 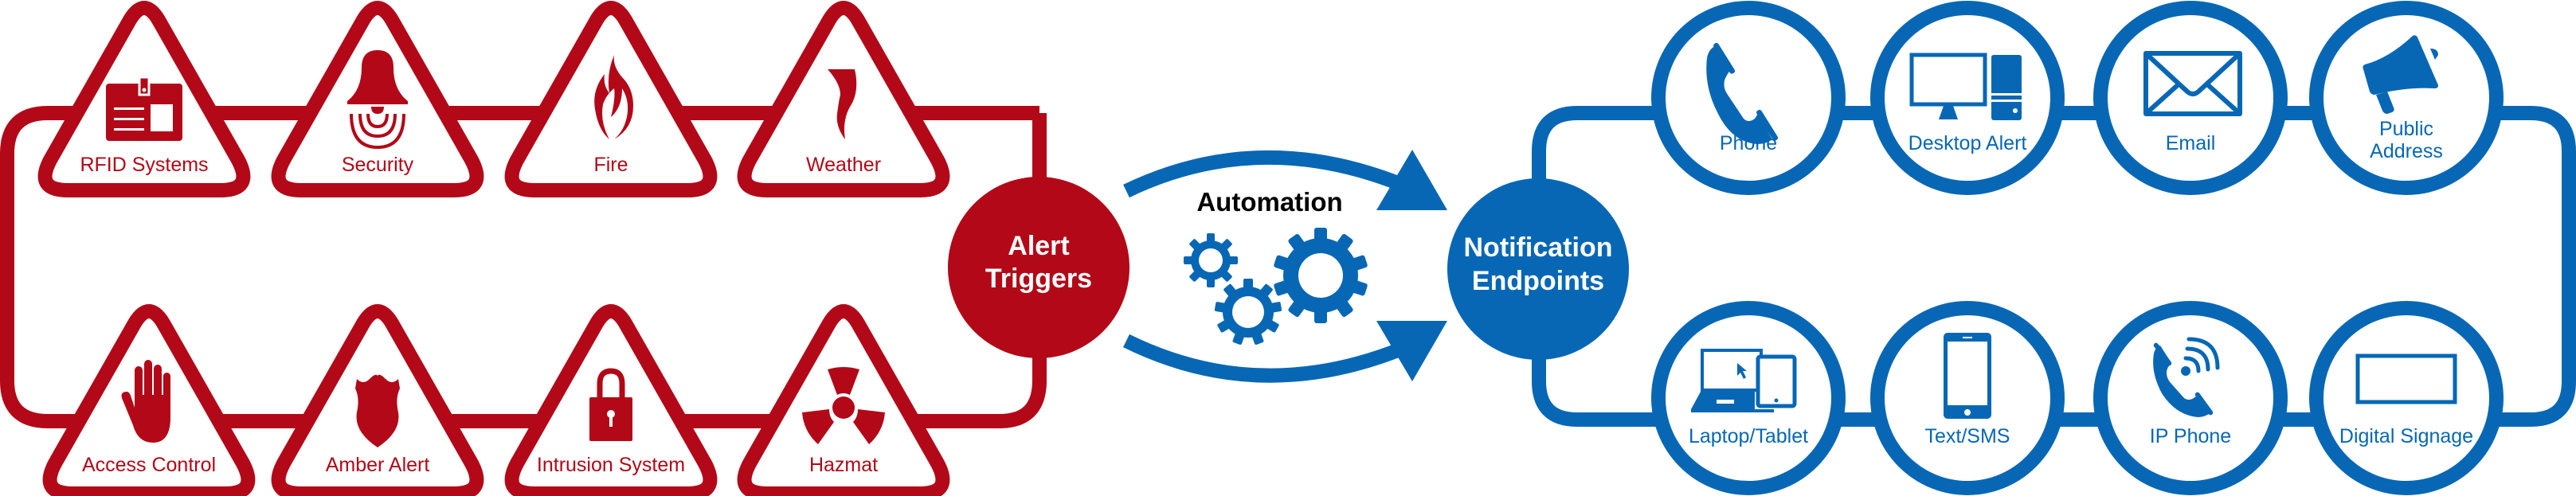 What do you see at coordinates (1276, 286) in the screenshot?
I see `gears-icon` at bounding box center [1276, 286].